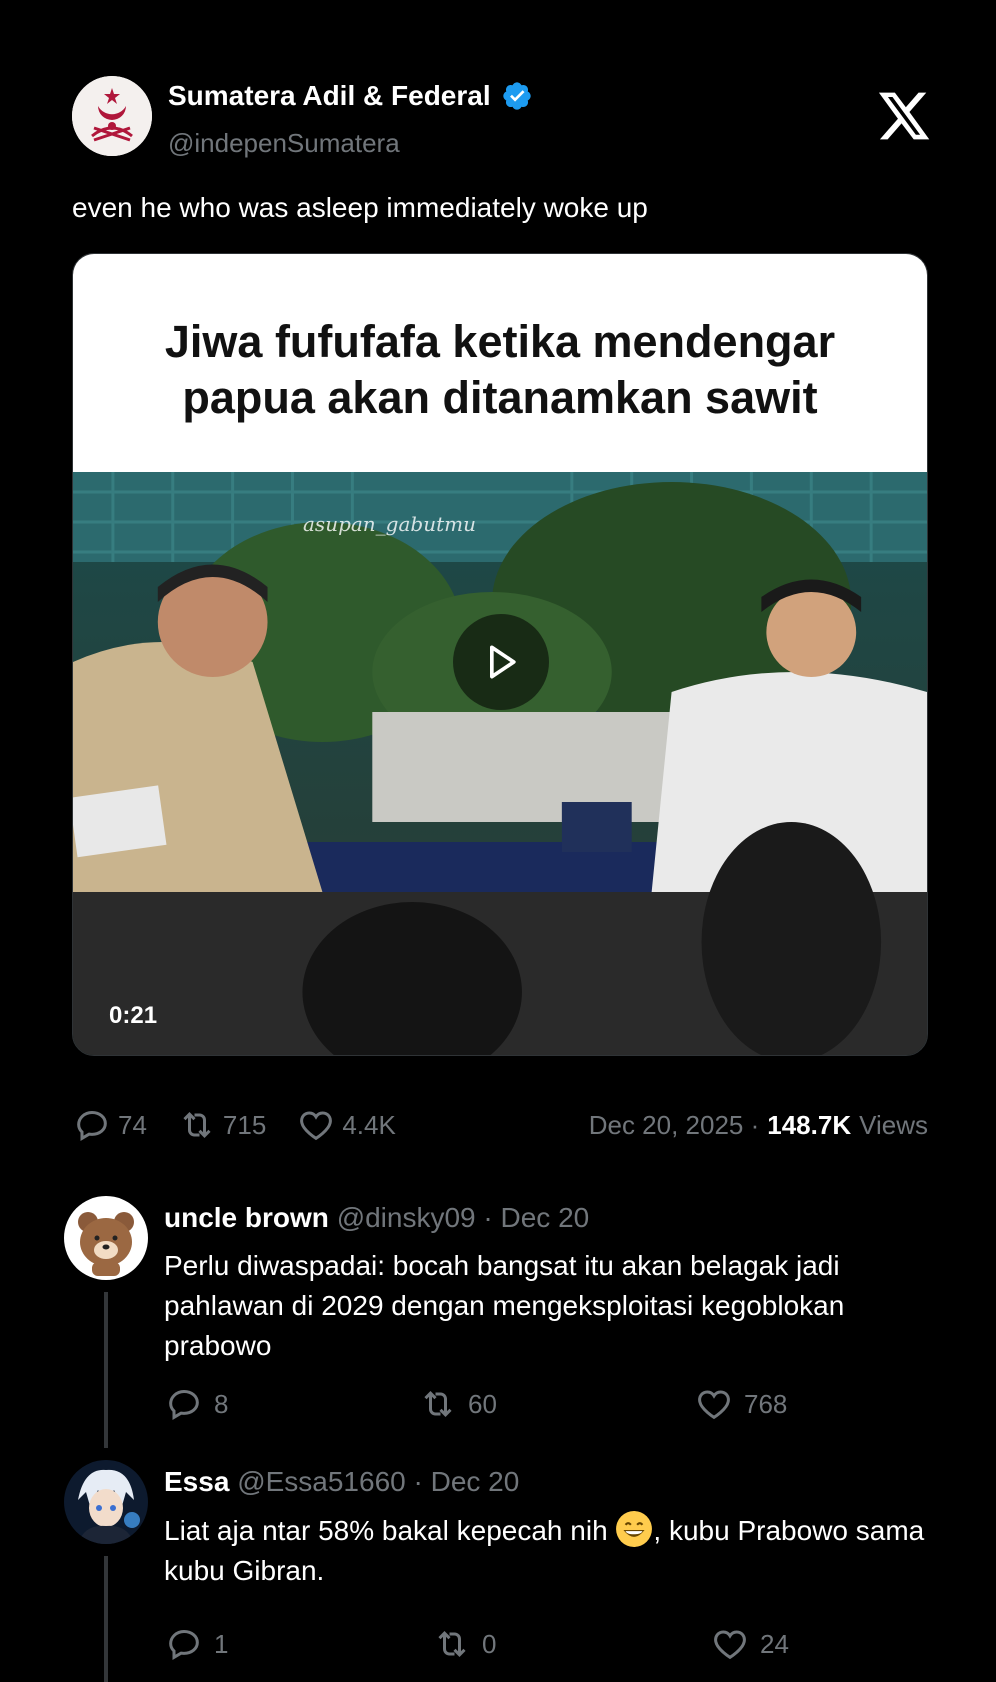 This screenshot has height=1682, width=996. Describe the element at coordinates (133, 1015) in the screenshot. I see `video-duration: 0:21` at that location.